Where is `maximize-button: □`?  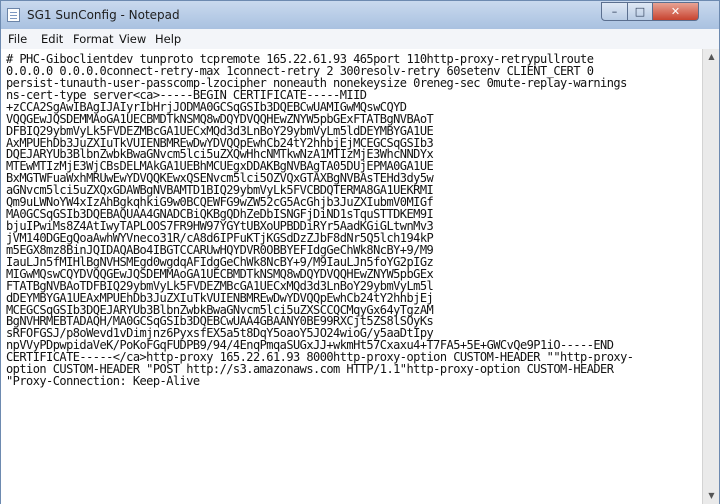
maximize-button: □ is located at coordinates (640, 11).